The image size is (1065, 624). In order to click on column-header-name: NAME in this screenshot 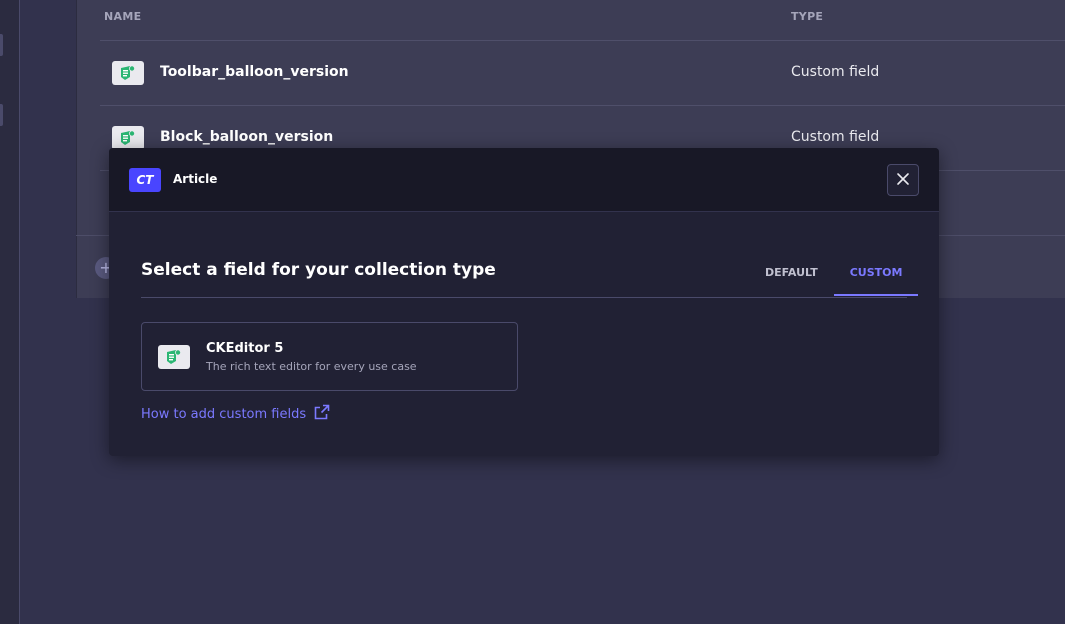, I will do `click(123, 16)`.